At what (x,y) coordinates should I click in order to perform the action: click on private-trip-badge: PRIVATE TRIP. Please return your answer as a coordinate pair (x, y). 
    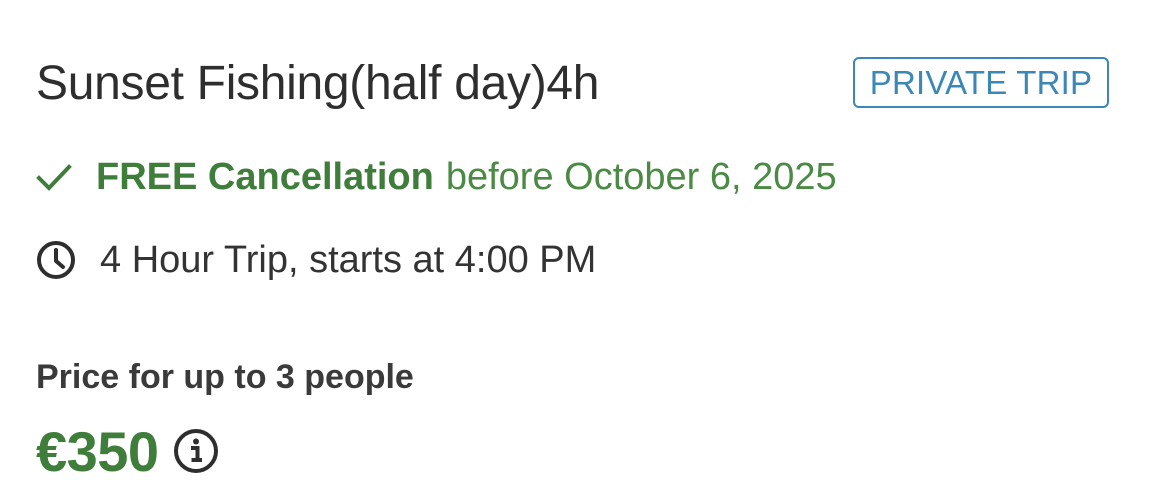
    Looking at the image, I should click on (981, 82).